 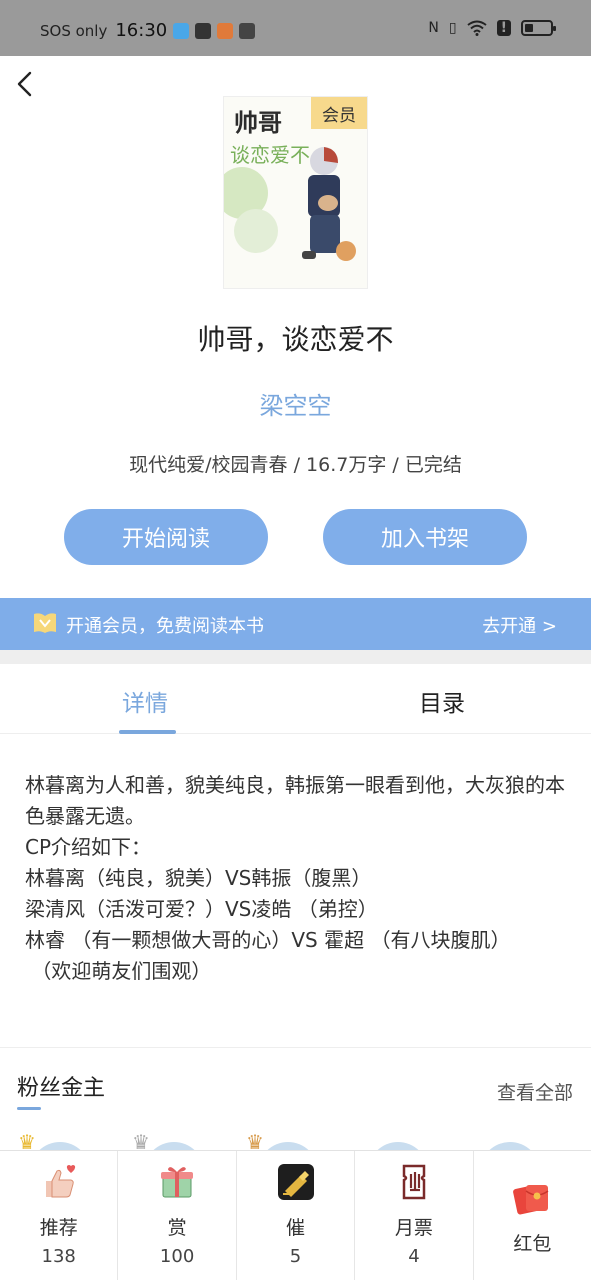 I want to click on reward-button: 赏 100, so click(x=177, y=1215).